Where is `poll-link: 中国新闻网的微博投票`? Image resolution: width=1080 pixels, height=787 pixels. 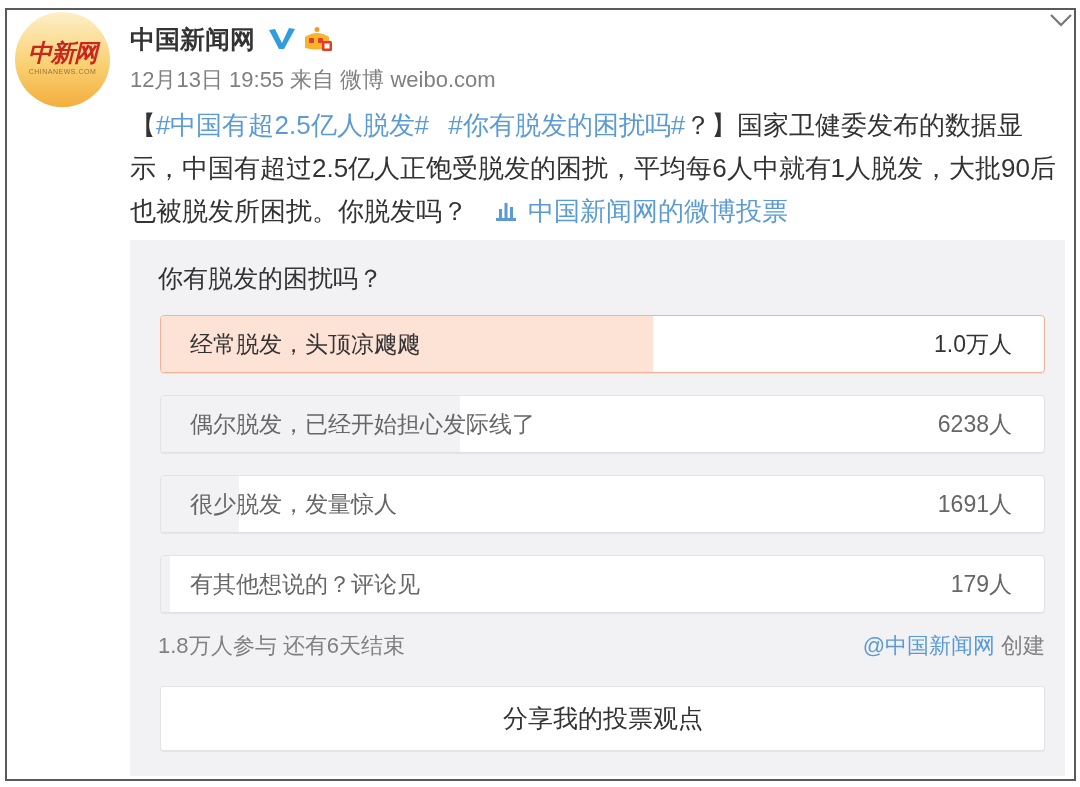
poll-link: 中国新闻网的微博投票 is located at coordinates (642, 211).